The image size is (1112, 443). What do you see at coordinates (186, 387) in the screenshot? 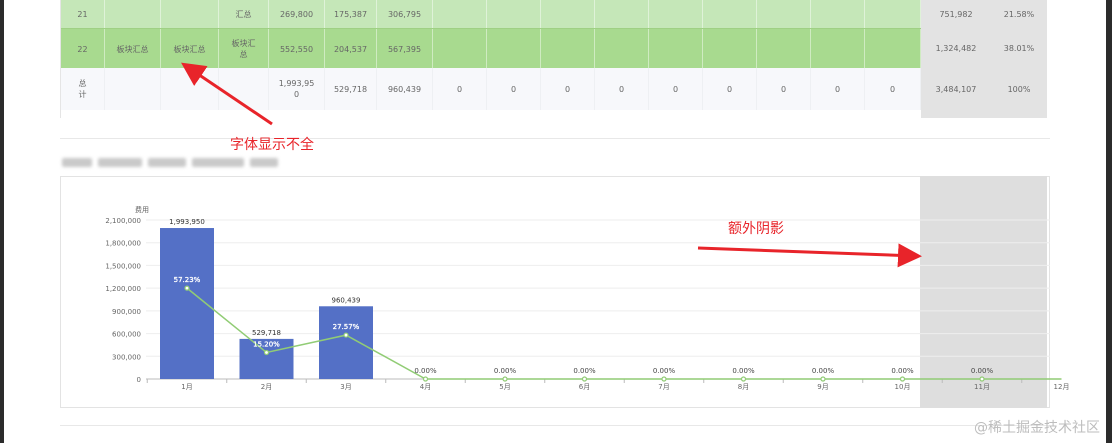
I see `x-tick-label: 1月` at bounding box center [186, 387].